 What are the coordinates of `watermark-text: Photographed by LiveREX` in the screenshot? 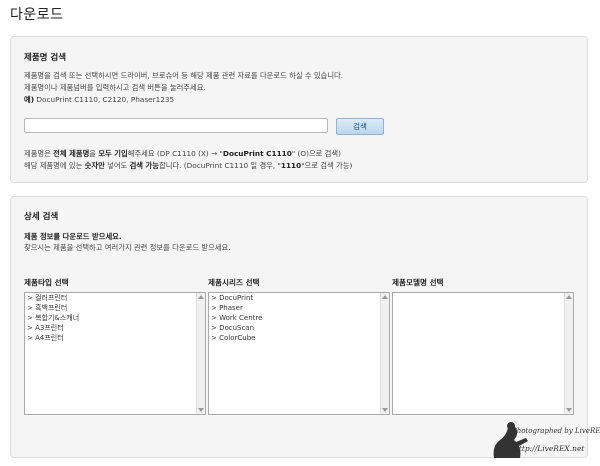 It's located at (556, 431).